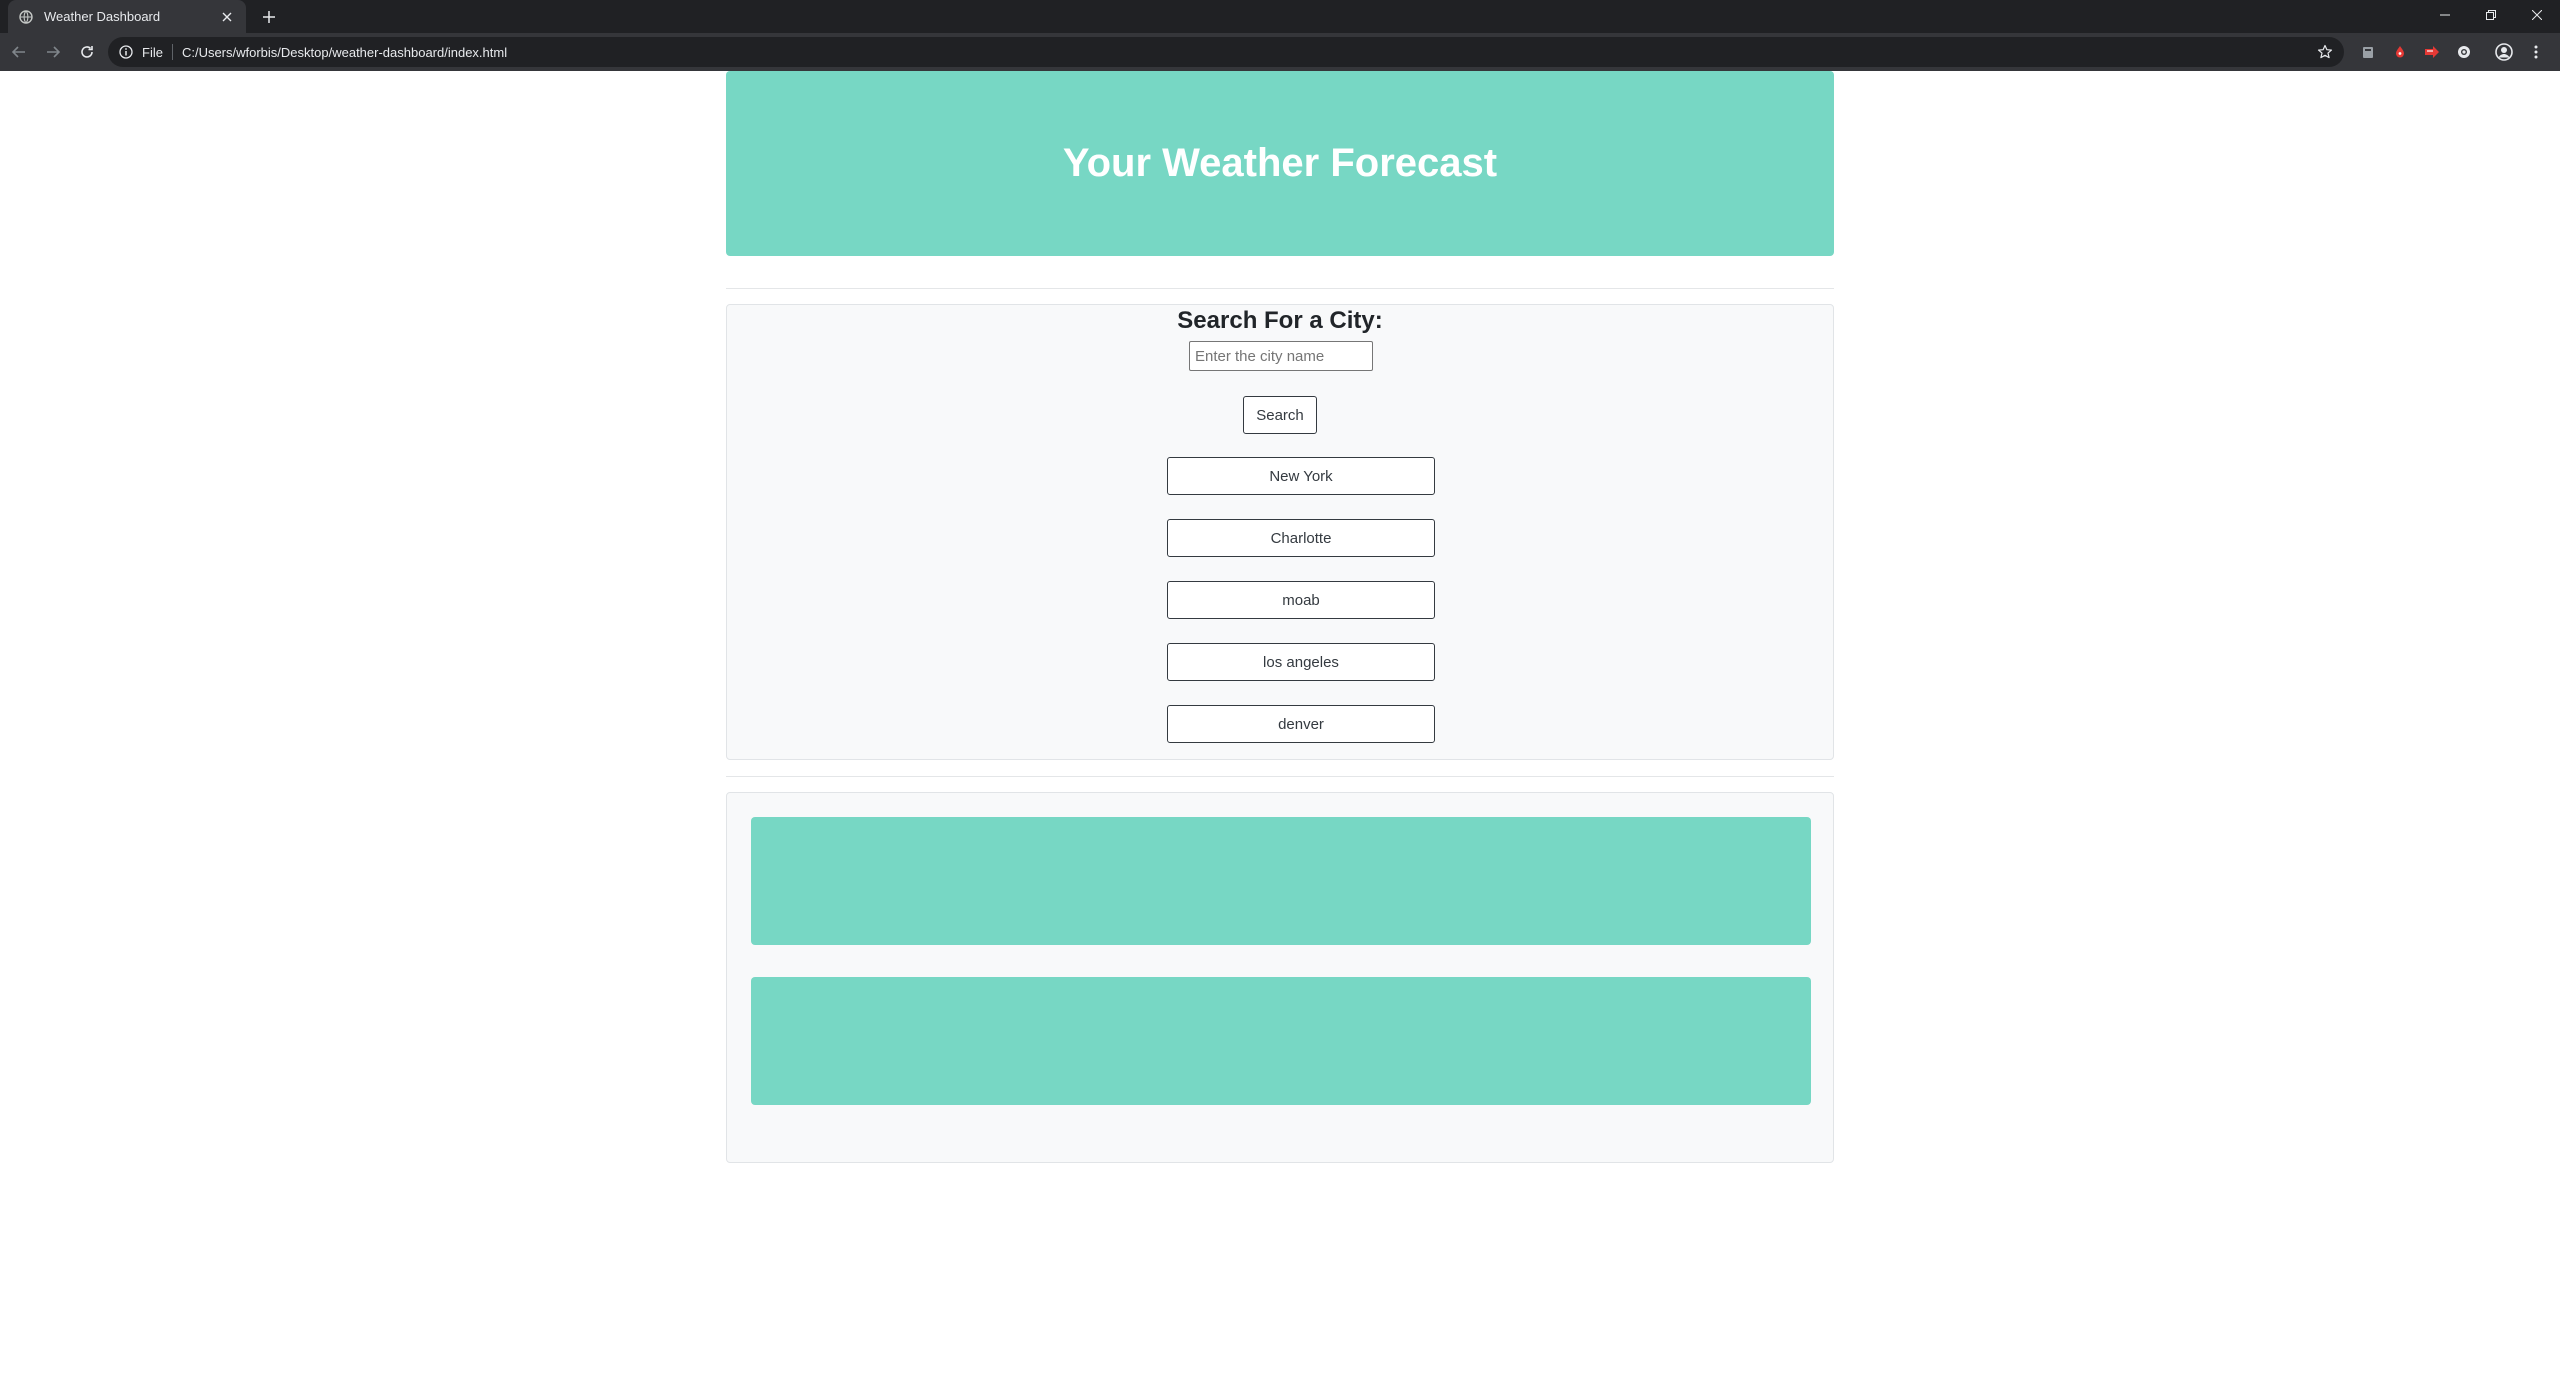 This screenshot has height=1400, width=2560. Describe the element at coordinates (2536, 52) in the screenshot. I see `menu-kebab-icon` at that location.